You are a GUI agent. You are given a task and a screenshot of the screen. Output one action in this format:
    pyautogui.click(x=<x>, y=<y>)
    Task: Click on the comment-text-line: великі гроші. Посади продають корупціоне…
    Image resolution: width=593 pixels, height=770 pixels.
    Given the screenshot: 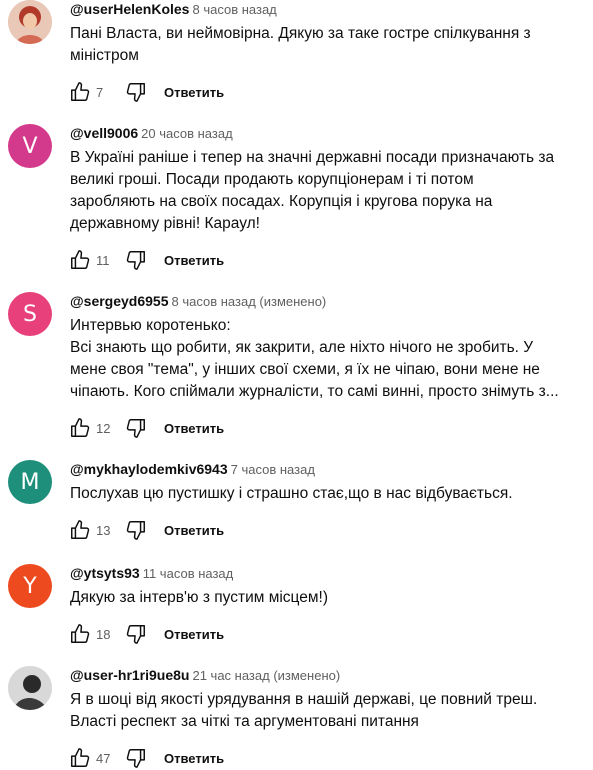 What is the action you would take?
    pyautogui.click(x=272, y=179)
    